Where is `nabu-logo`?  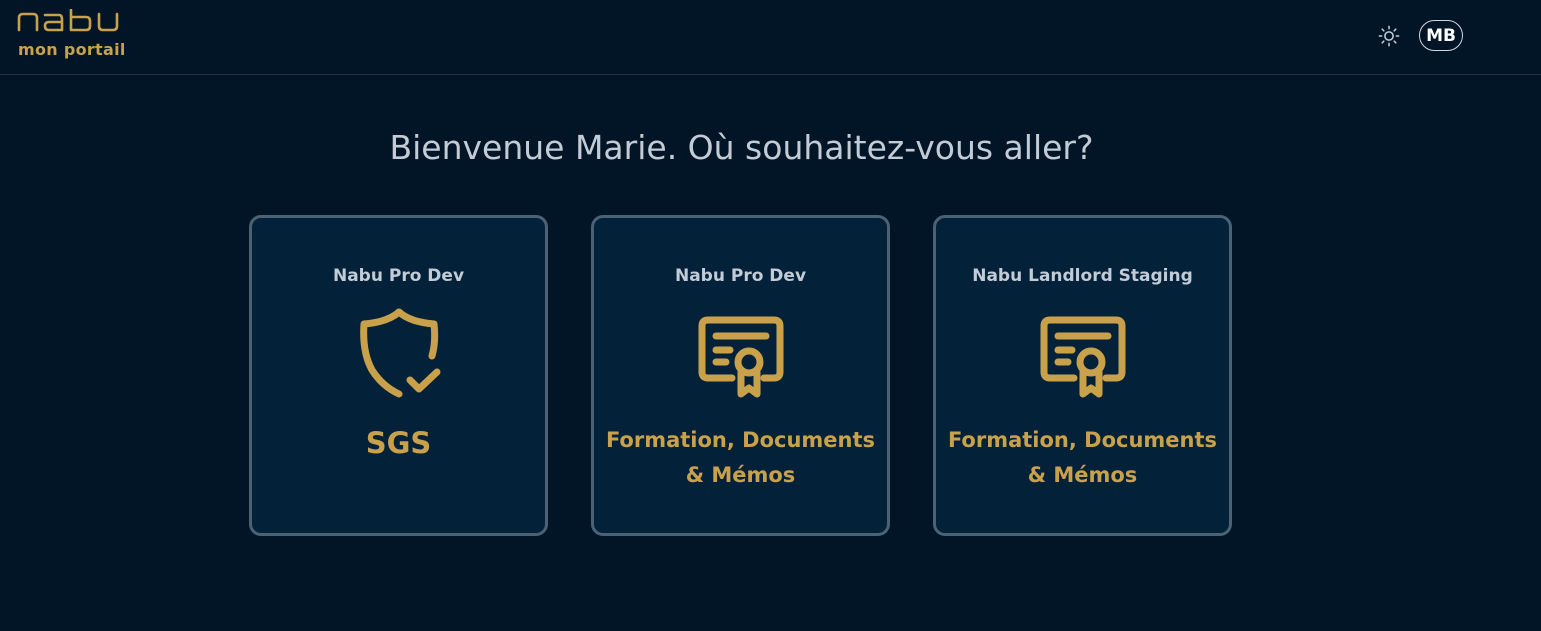 nabu-logo is located at coordinates (73, 21).